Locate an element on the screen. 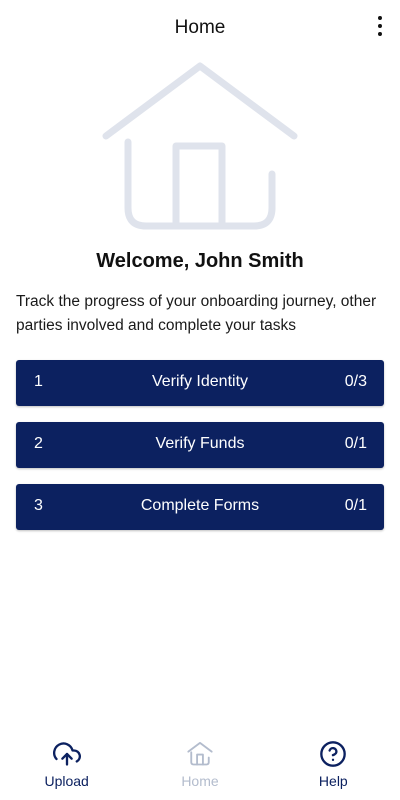 The width and height of the screenshot is (400, 800). step-label: Complete Forms is located at coordinates (200, 505).